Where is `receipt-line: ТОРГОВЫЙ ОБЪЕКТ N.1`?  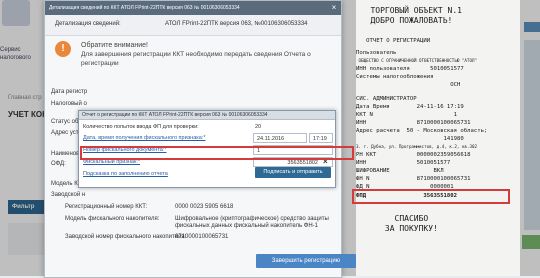
receipt-line: ТОРГОВЫЙ ОБЪЕКТ N.1 is located at coordinates (409, 10).